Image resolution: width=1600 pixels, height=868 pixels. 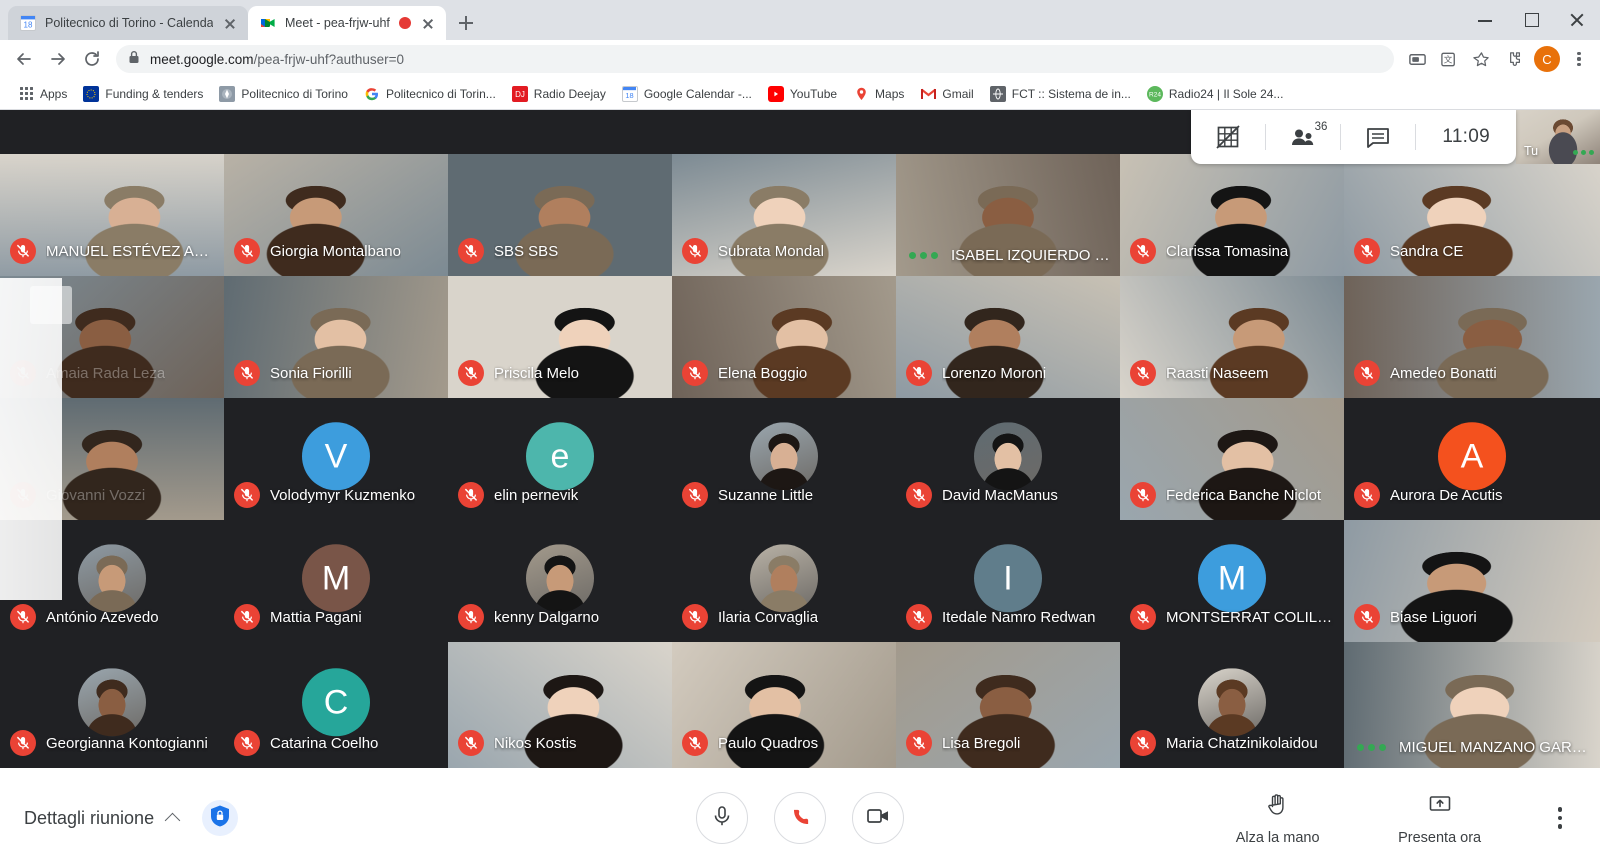 I want to click on reload-icon, so click(x=92, y=59).